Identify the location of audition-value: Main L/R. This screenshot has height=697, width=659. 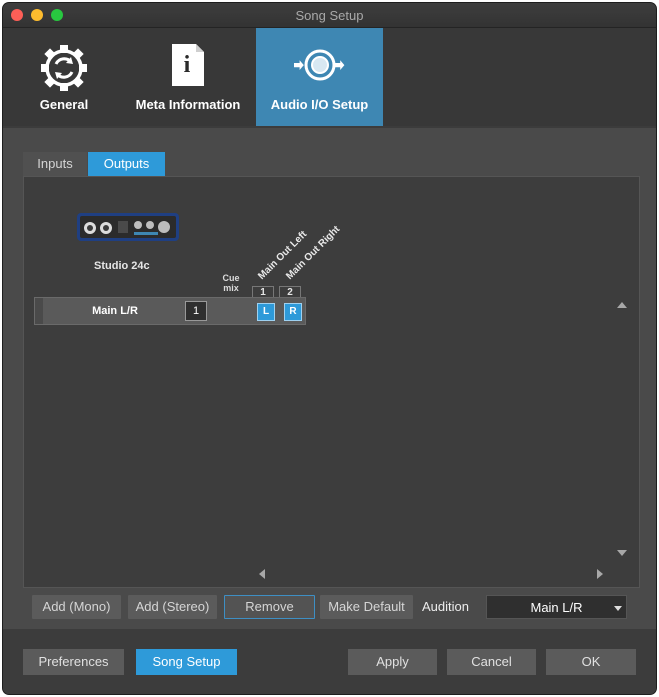
(556, 607).